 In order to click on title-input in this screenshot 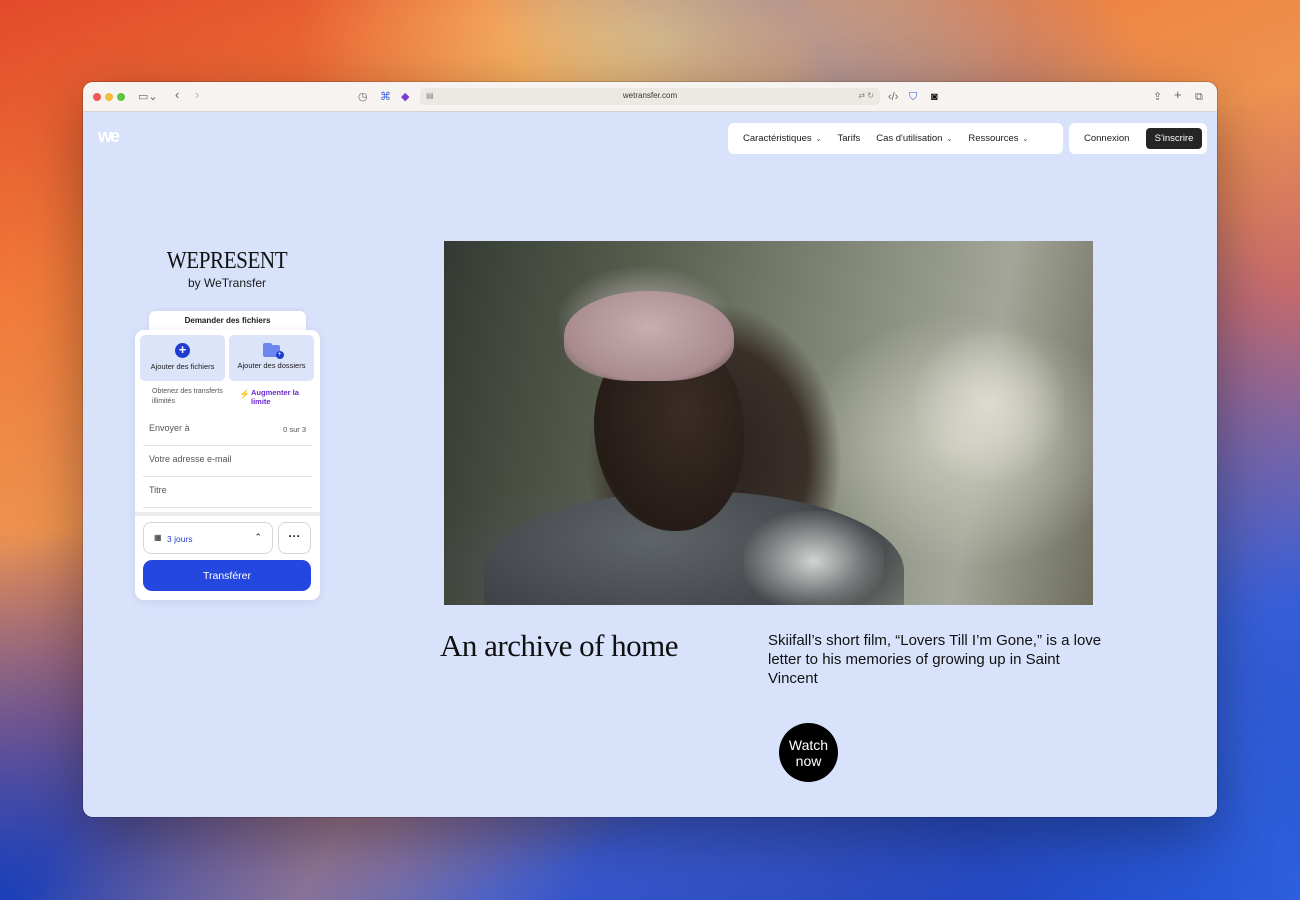, I will do `click(209, 490)`.